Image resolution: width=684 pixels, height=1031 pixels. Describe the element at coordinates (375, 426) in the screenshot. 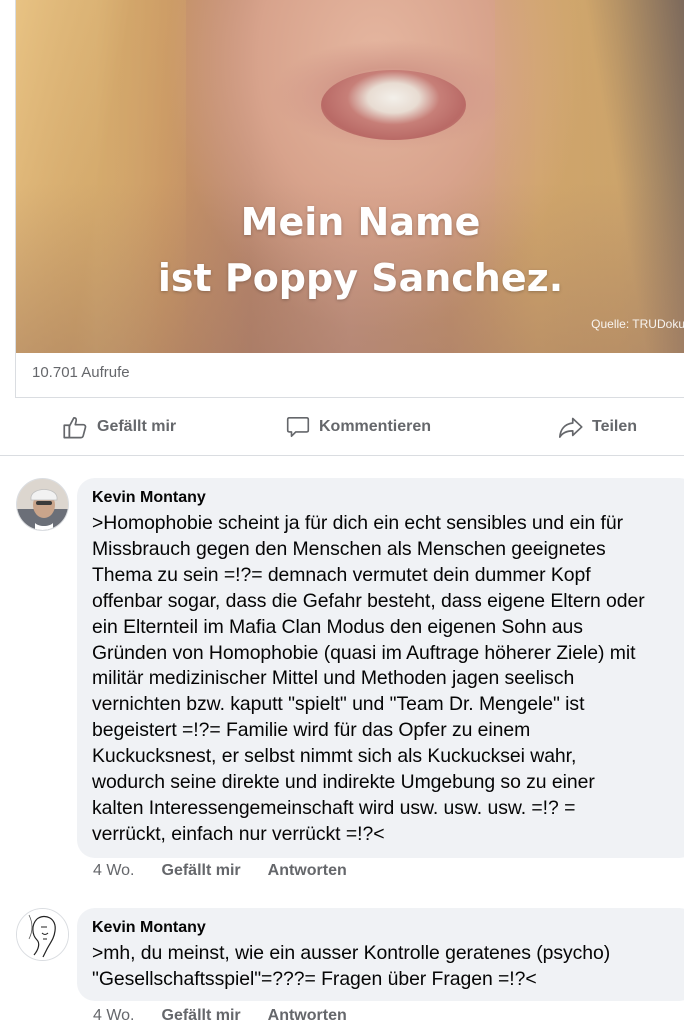

I see `comment-button-label: Kommentieren` at that location.